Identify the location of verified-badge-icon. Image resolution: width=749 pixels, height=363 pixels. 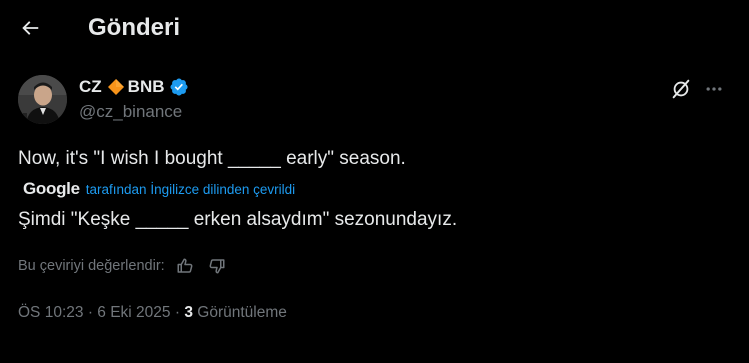
(179, 87).